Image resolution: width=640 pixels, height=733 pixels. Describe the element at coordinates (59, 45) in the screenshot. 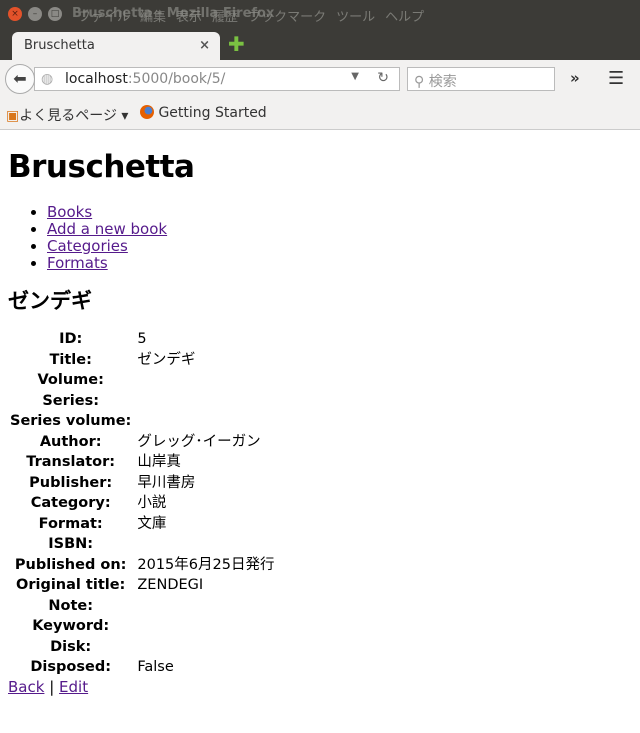

I see `tab-title: Bruschetta` at that location.